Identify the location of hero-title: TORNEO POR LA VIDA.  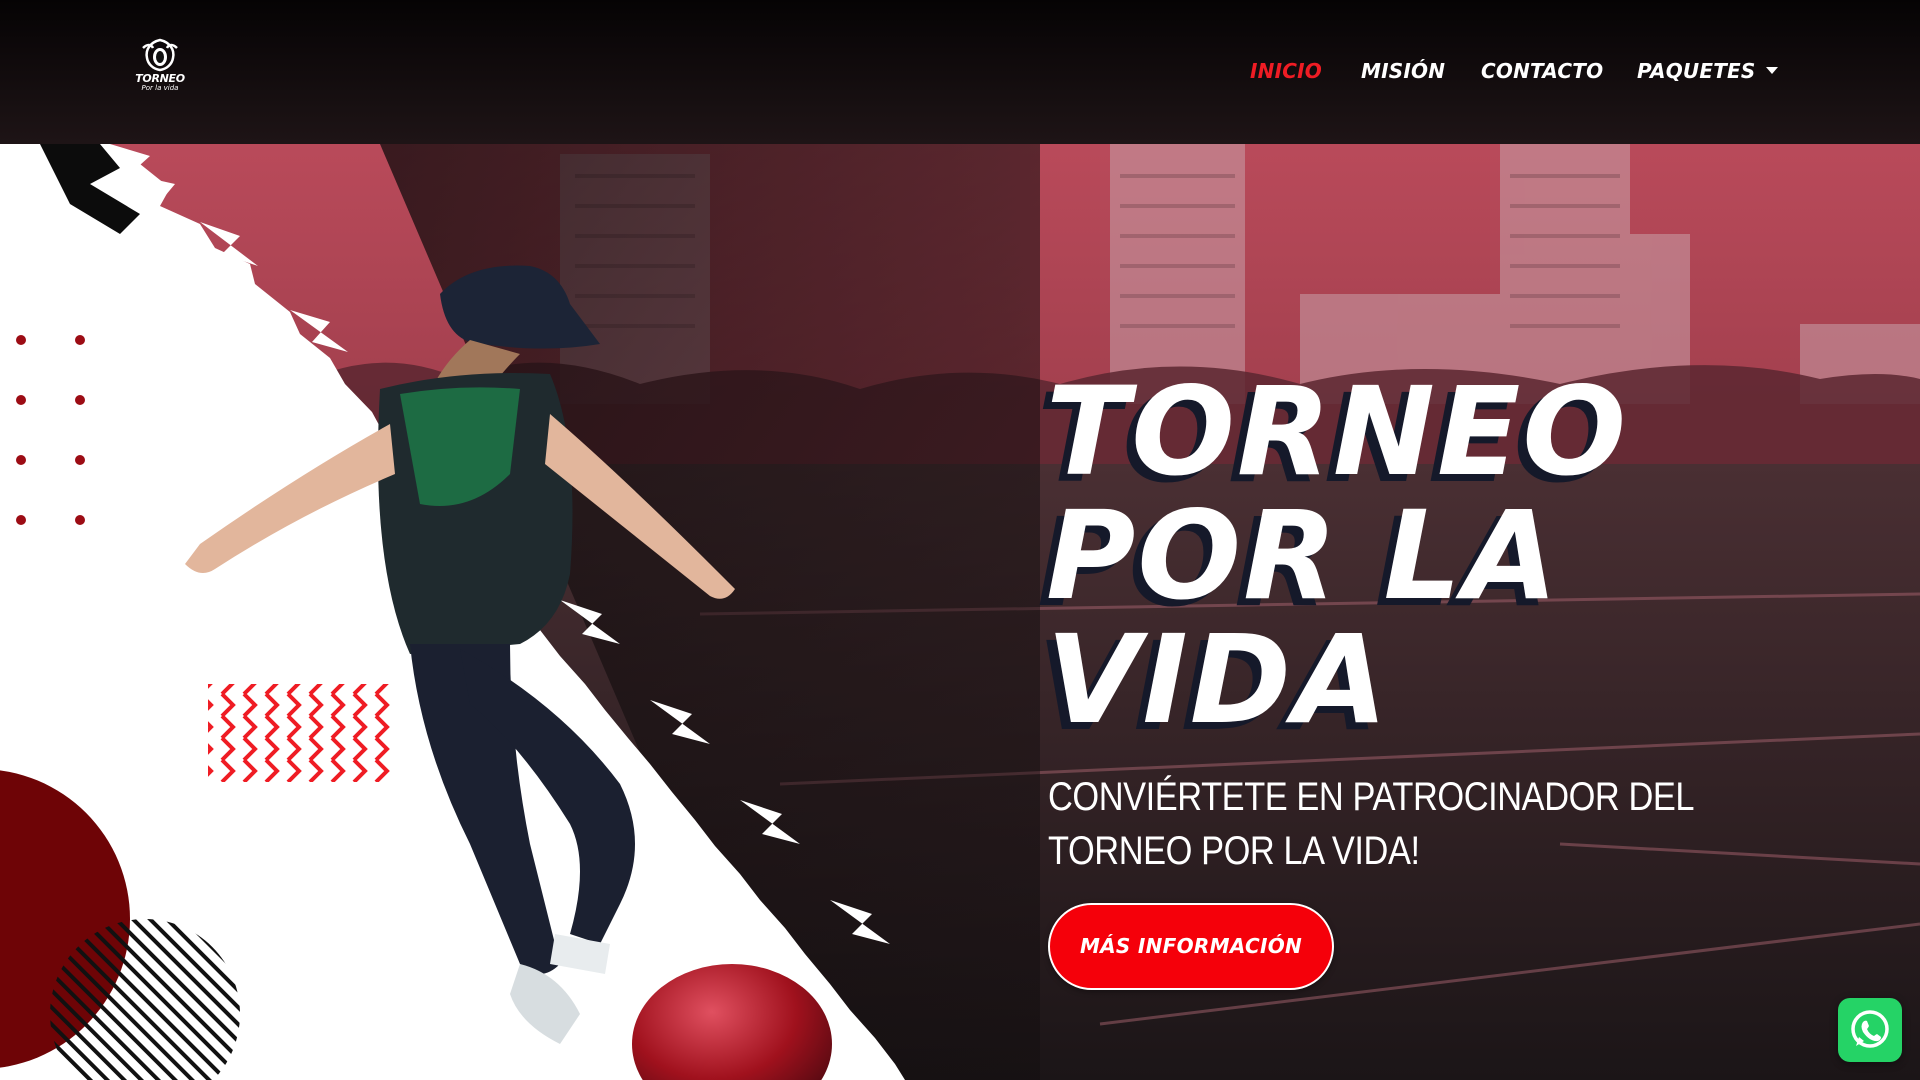
(1396, 556).